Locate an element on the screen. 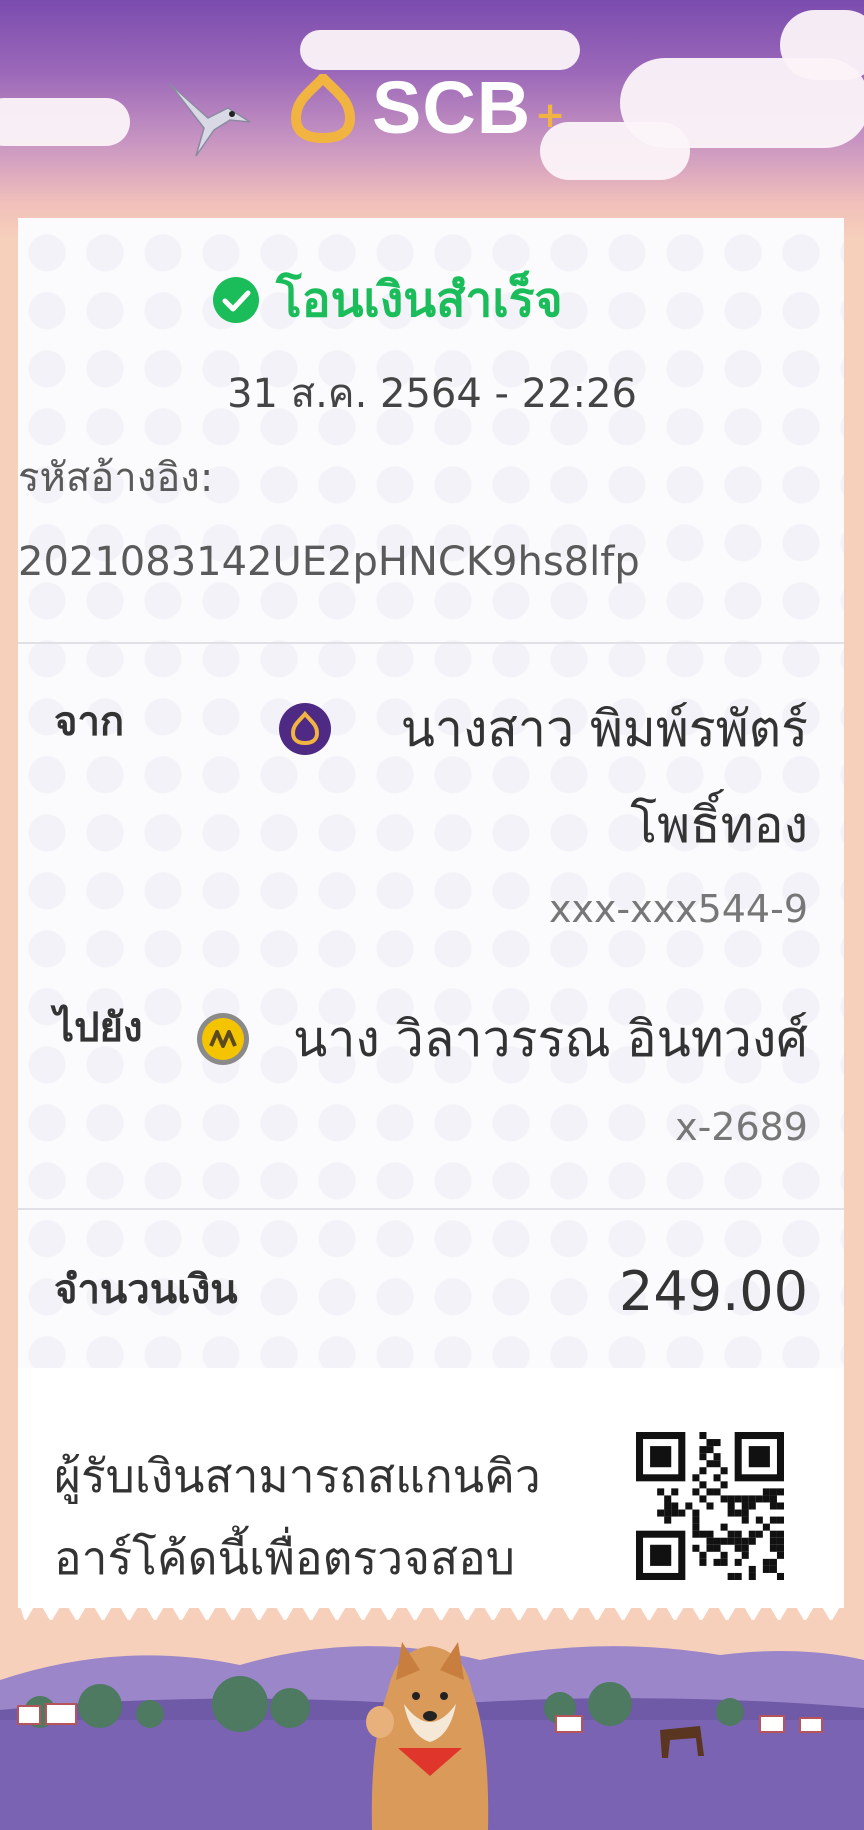  lavender-field-with-shiba-dog-illustration is located at coordinates (432, 1725).